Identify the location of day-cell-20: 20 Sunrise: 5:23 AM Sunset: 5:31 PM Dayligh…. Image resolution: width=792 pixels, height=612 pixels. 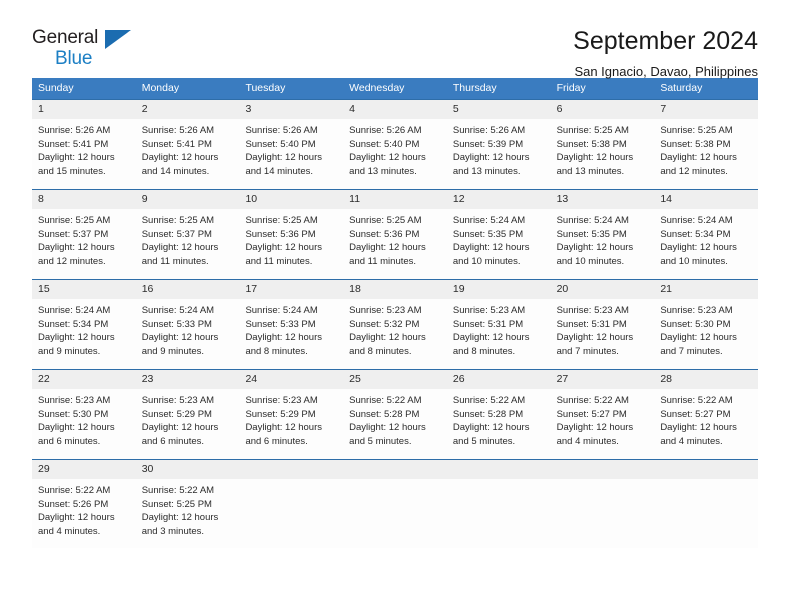
(602, 324).